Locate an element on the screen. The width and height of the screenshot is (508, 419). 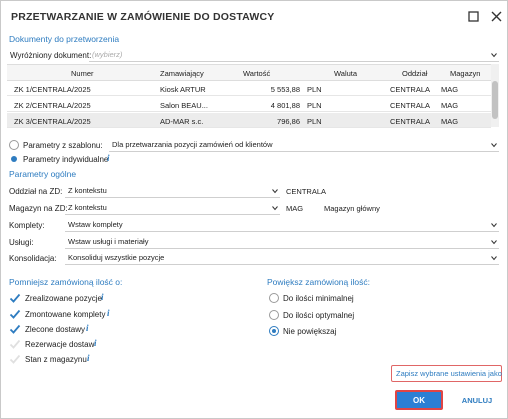
template-params-label: Parametry z szablonu: is located at coordinates (63, 145).